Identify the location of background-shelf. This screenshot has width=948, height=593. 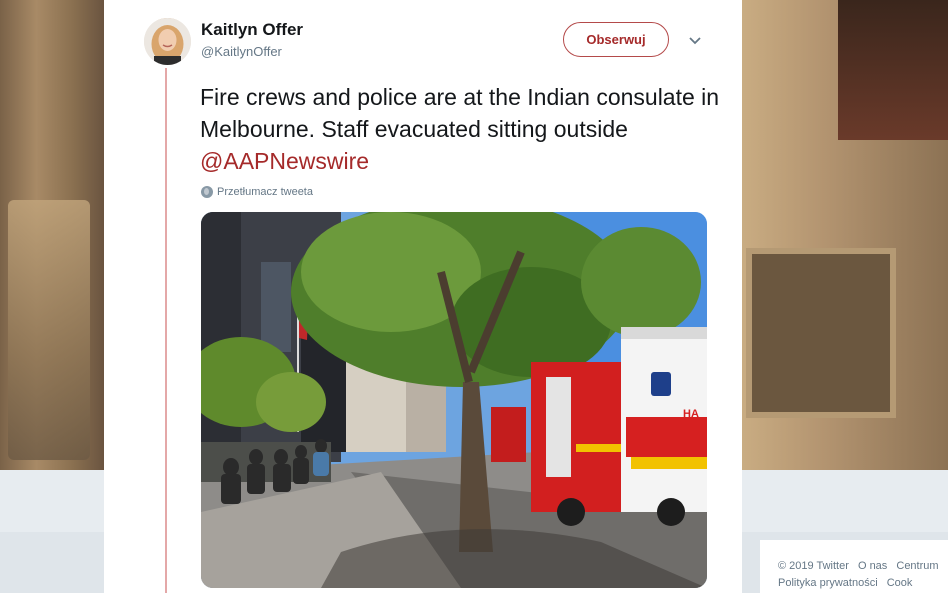
(893, 70).